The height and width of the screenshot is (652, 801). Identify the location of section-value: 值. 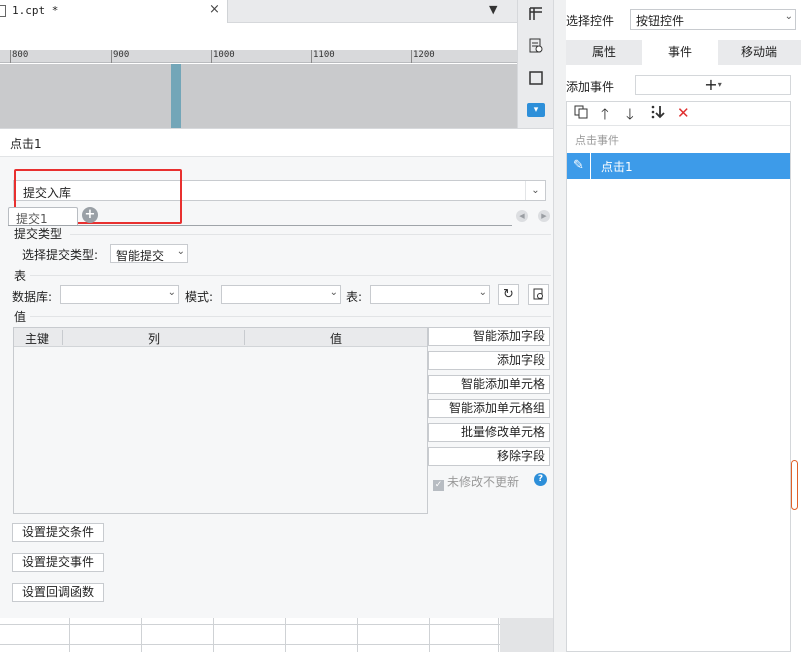
(20, 317).